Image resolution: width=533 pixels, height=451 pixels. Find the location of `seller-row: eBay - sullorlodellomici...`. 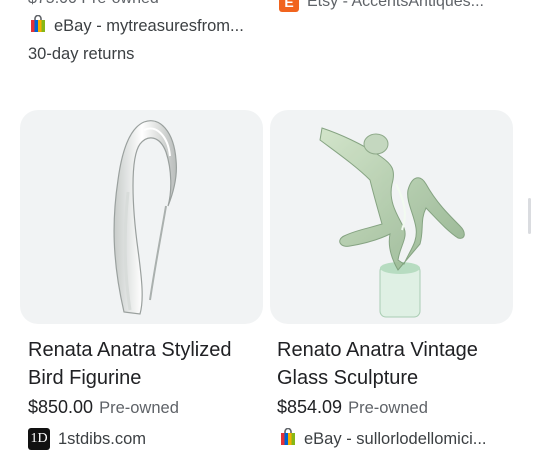

seller-row: eBay - sullorlodellomici... is located at coordinates (383, 439).